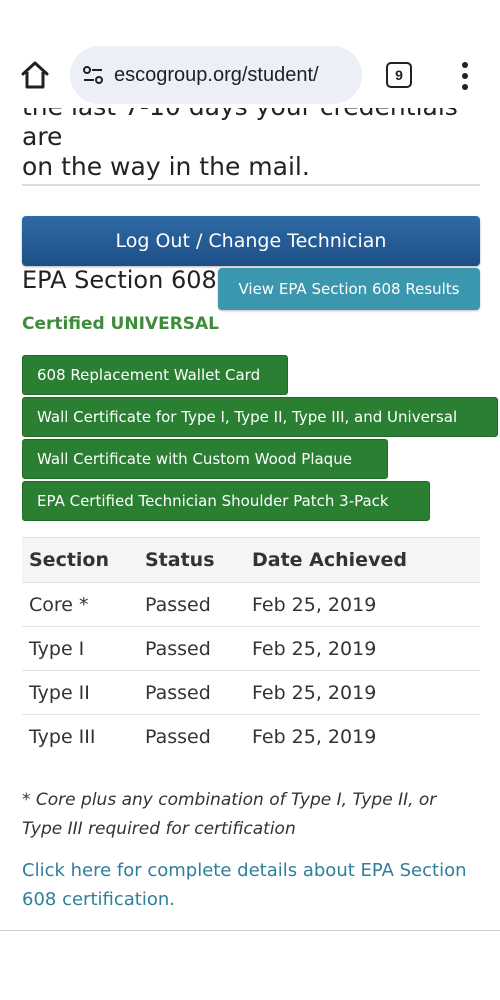 The image size is (500, 1000). What do you see at coordinates (349, 289) in the screenshot?
I see `view-results-button: View EPA Section 608 Results` at bounding box center [349, 289].